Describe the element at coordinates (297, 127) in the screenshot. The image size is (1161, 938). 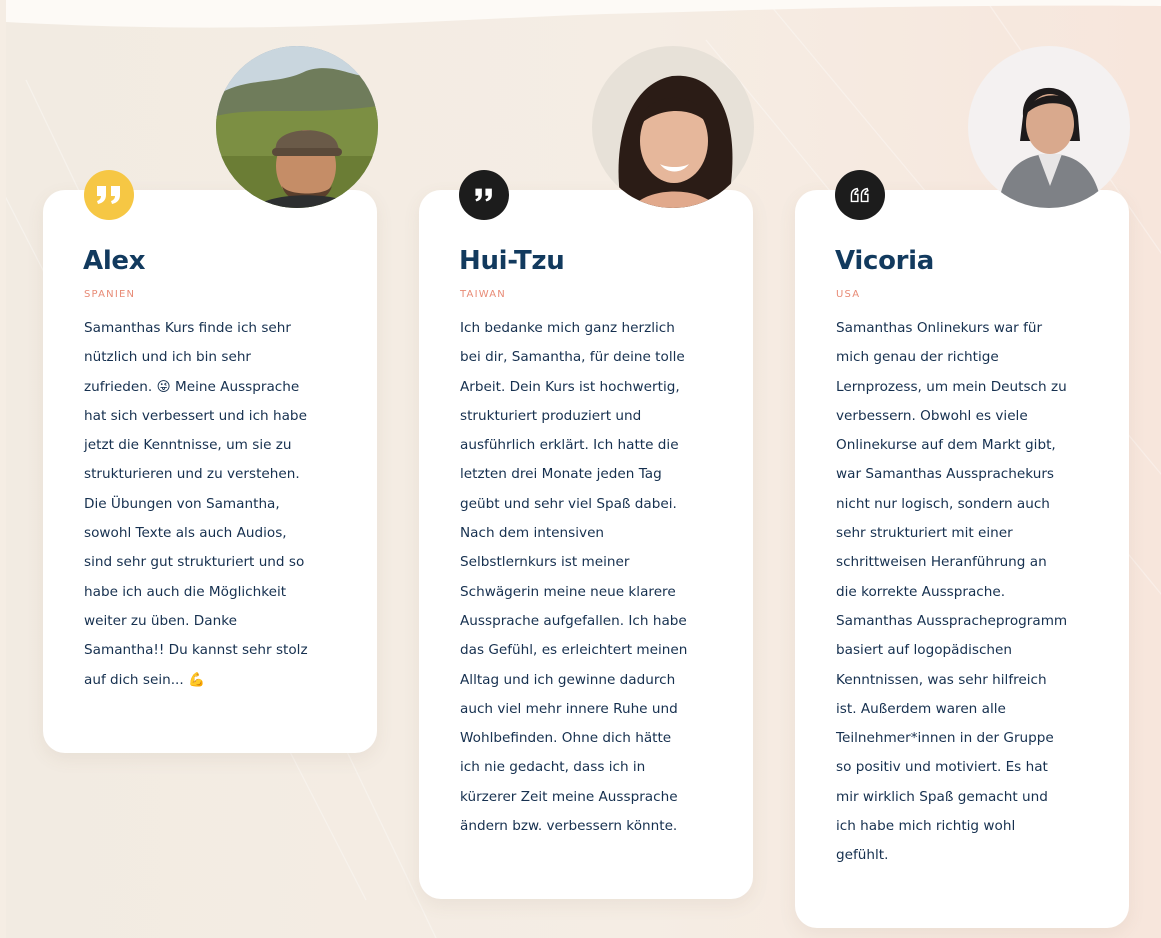
I see `avatar-photo-alex` at that location.